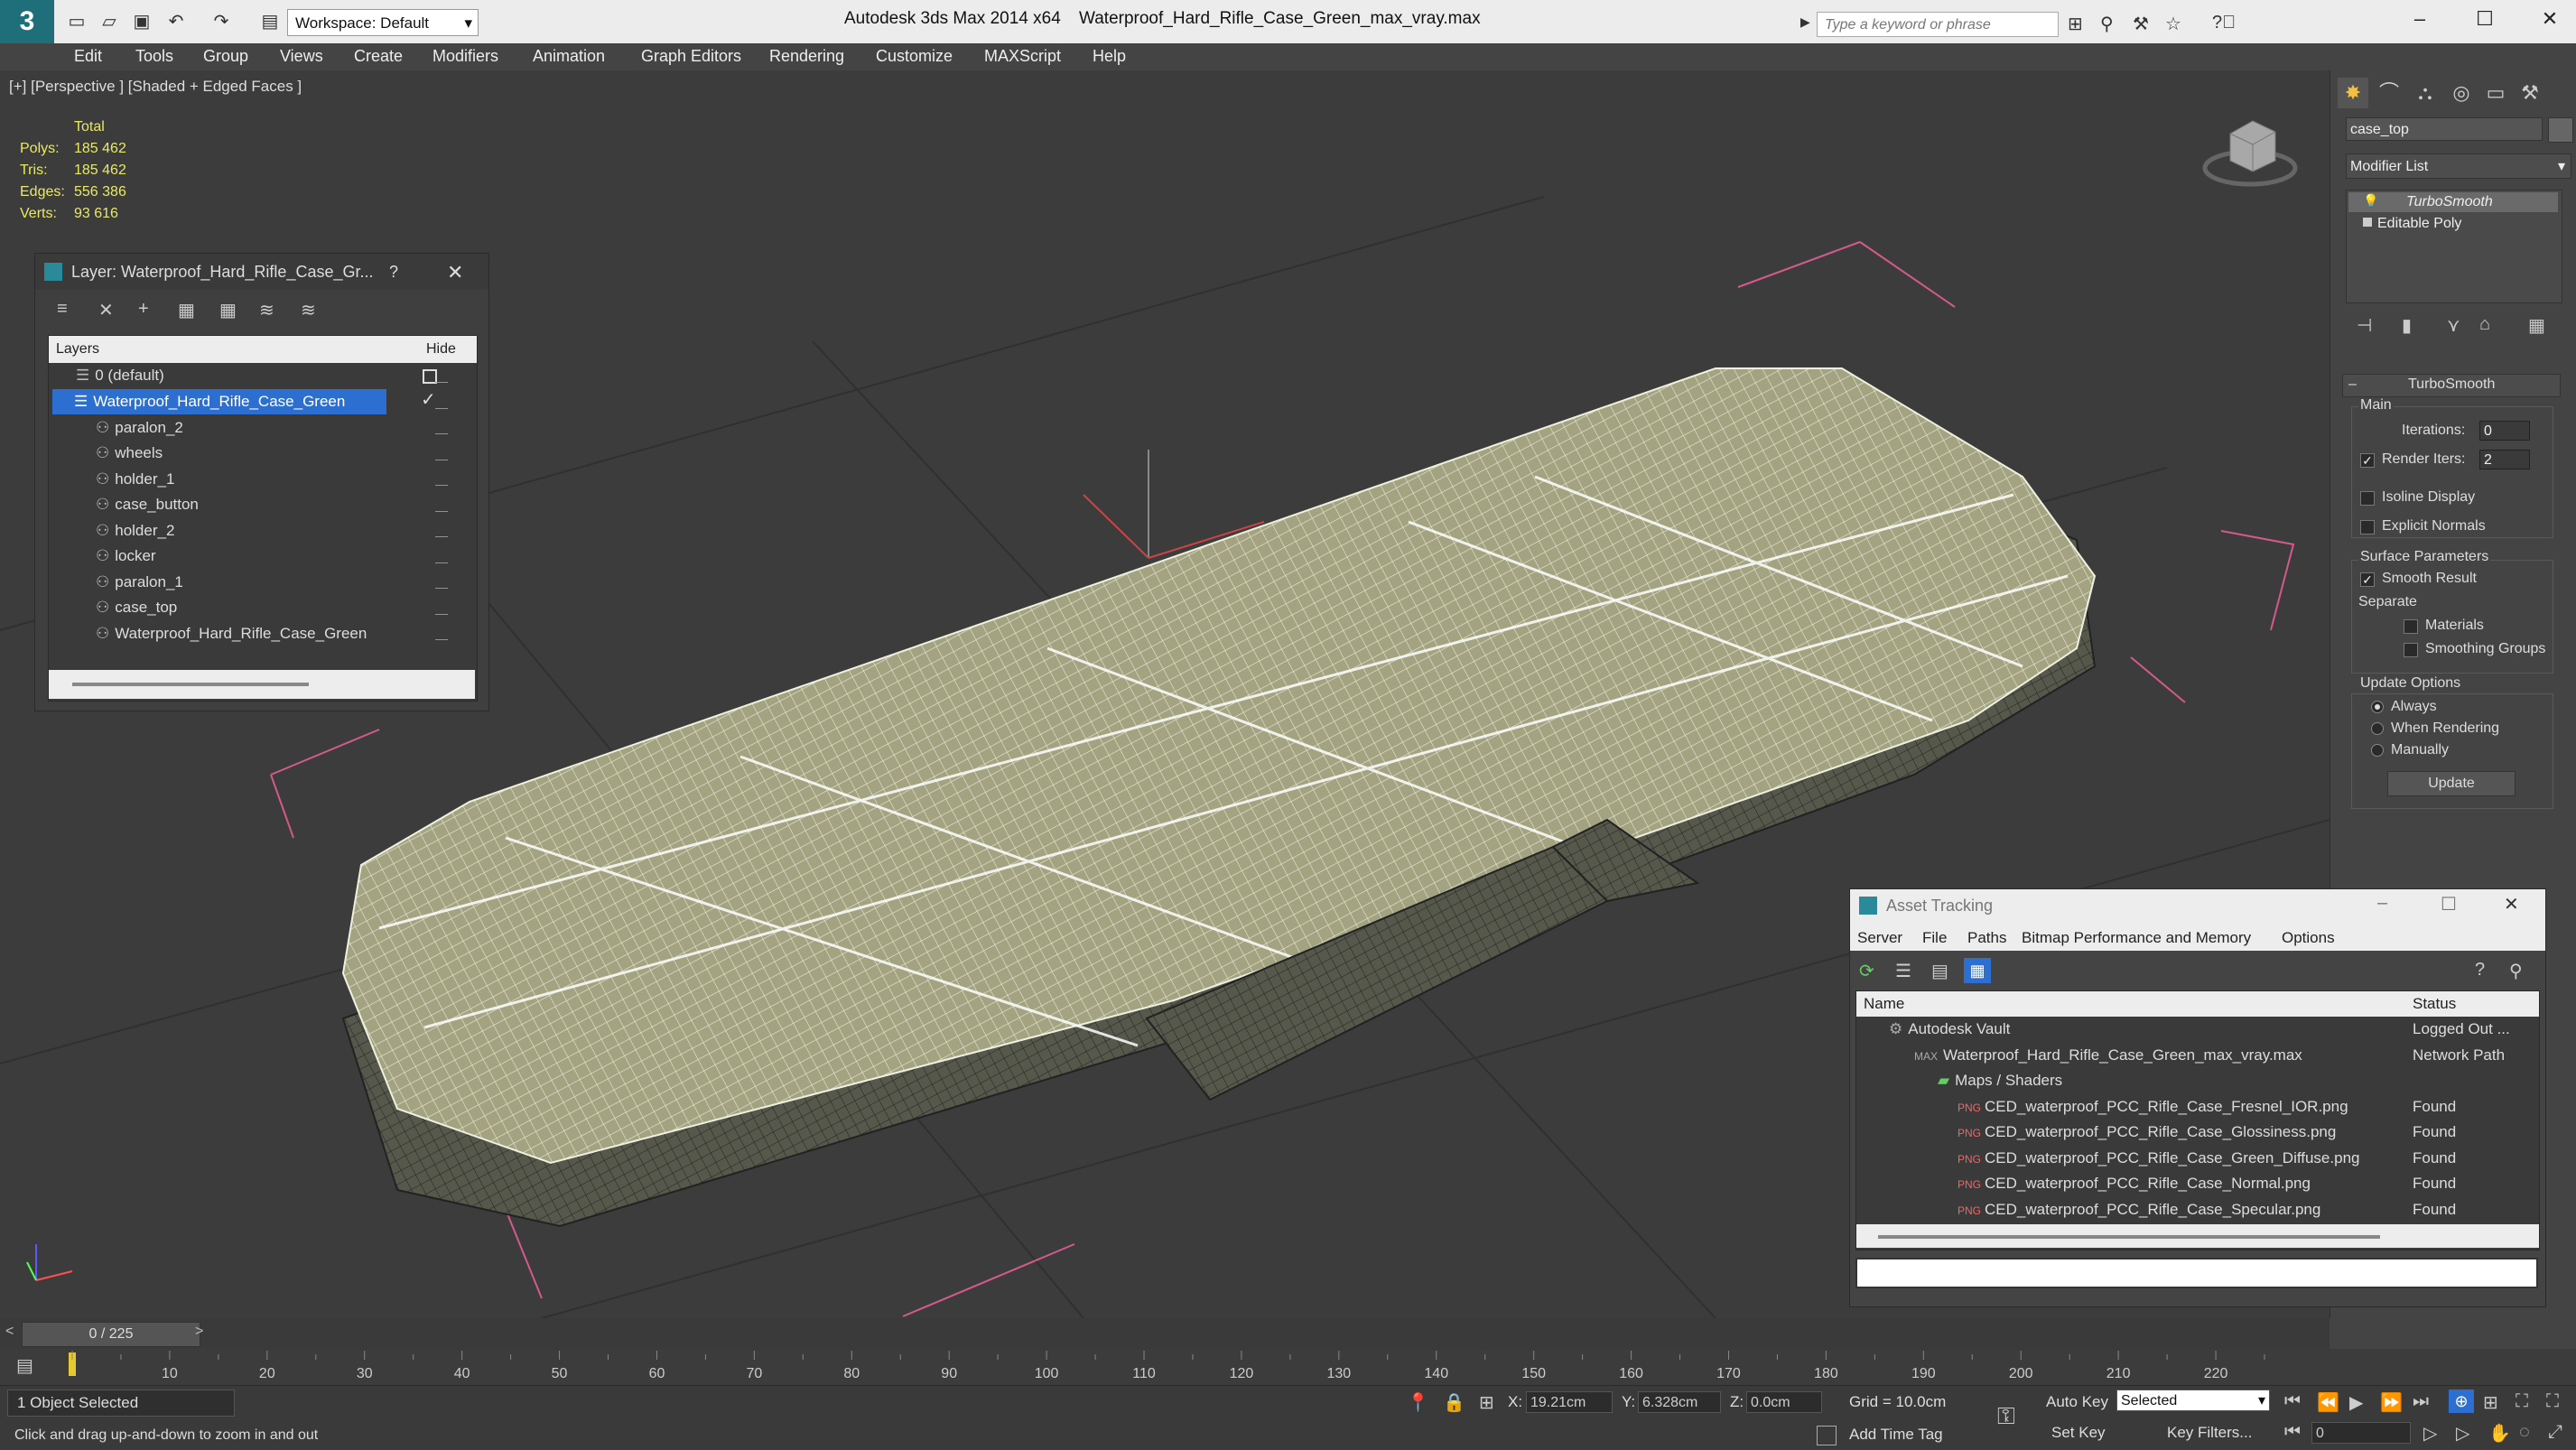 The width and height of the screenshot is (2576, 1450). I want to click on layer-object-row: ⚇ case_top, so click(221, 607).